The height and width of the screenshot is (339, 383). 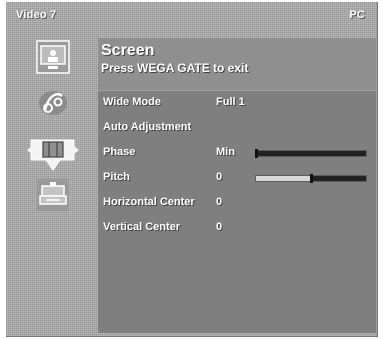 What do you see at coordinates (233, 203) in the screenshot?
I see `menu-row-horizontal-center: Horizontal Center 0` at bounding box center [233, 203].